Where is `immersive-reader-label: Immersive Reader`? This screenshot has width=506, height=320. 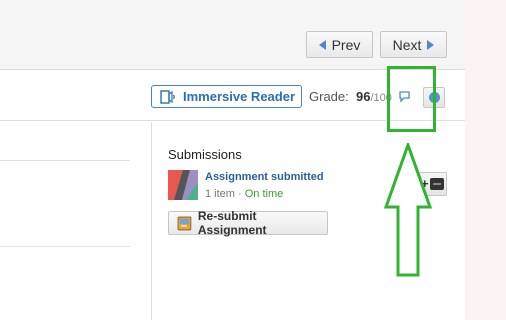
immersive-reader-label: Immersive Reader is located at coordinates (239, 96).